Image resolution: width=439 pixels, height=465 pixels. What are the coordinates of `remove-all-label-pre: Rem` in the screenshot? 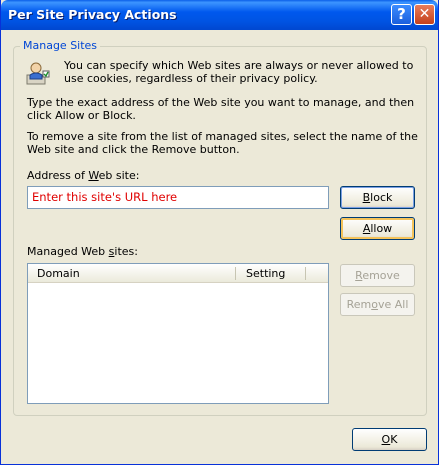 It's located at (359, 304).